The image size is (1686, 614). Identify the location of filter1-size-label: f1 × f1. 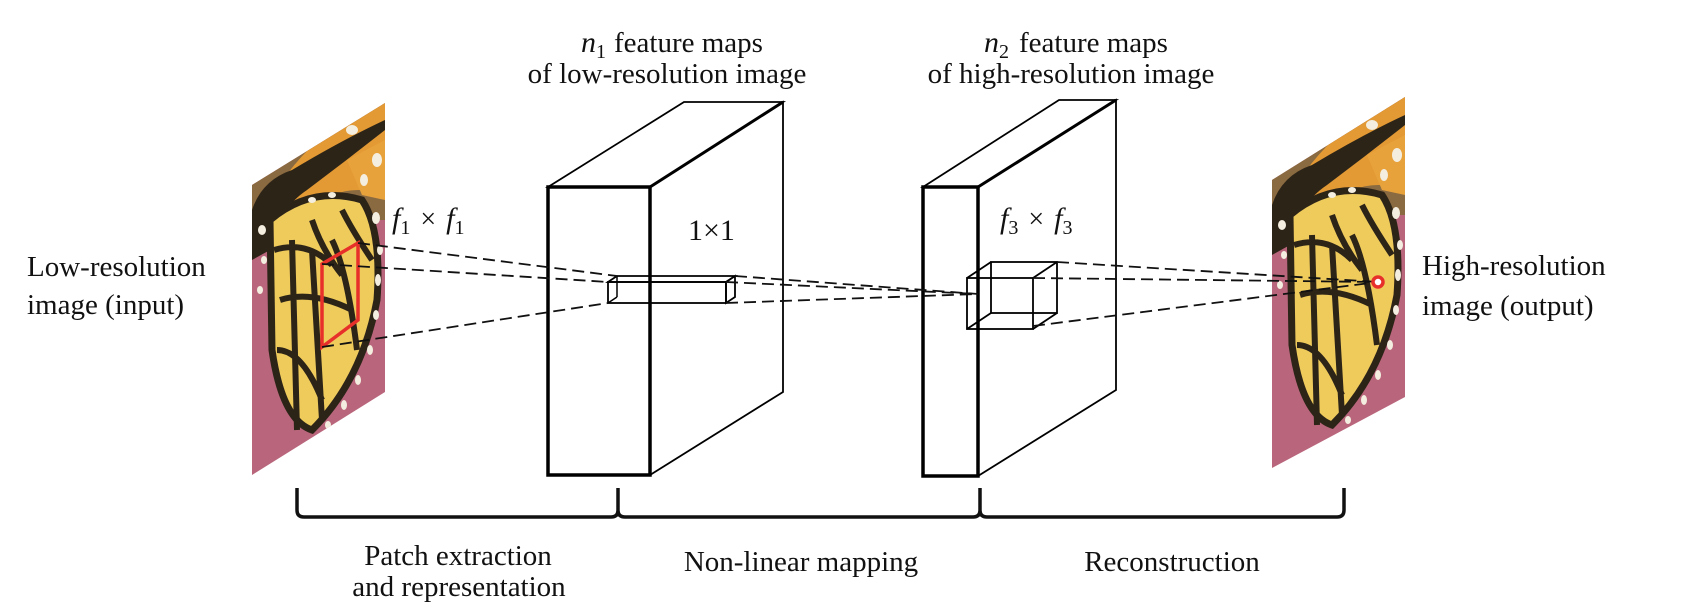
(428, 220).